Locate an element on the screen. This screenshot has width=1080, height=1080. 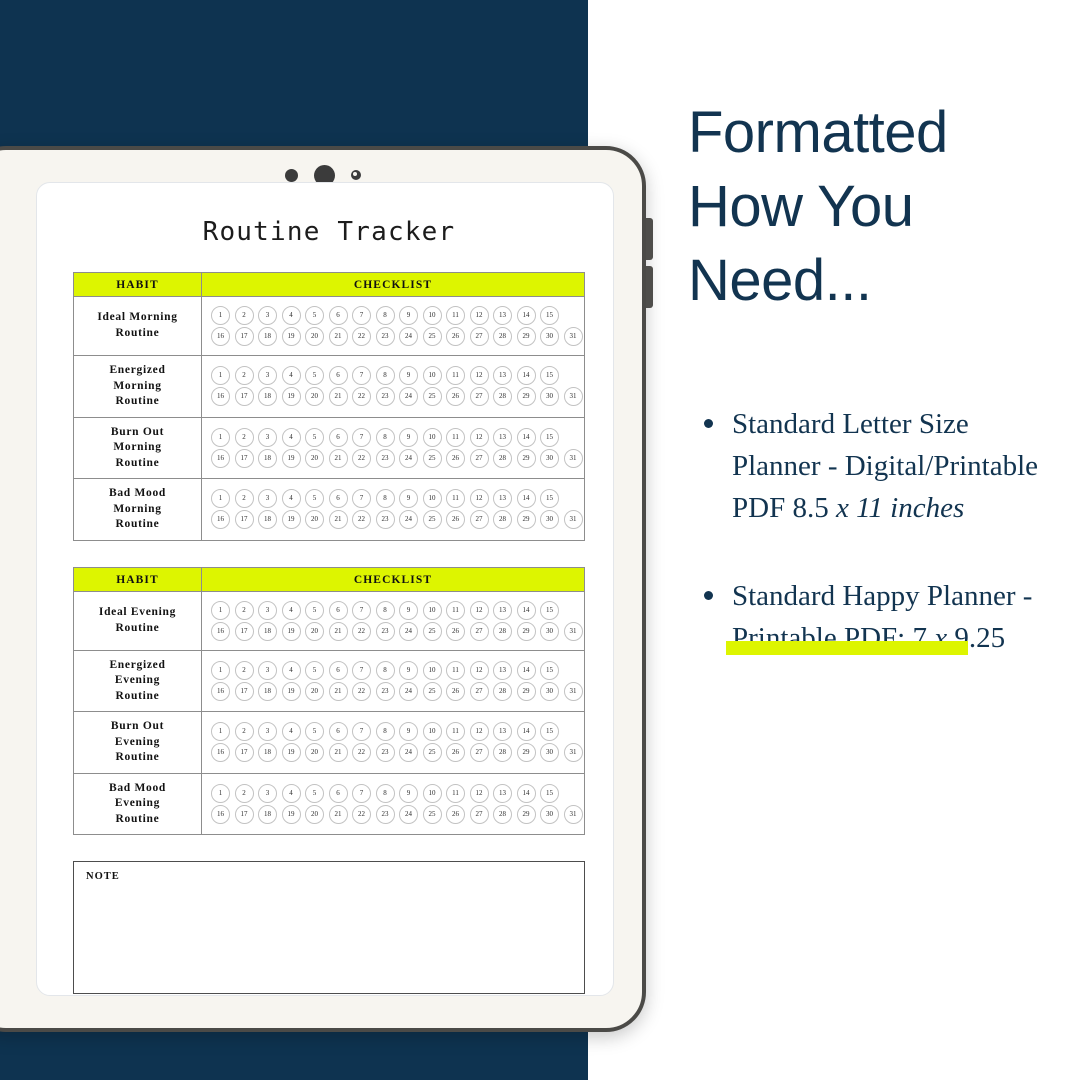
tablet-volume-up-button is located at coordinates (649, 239).